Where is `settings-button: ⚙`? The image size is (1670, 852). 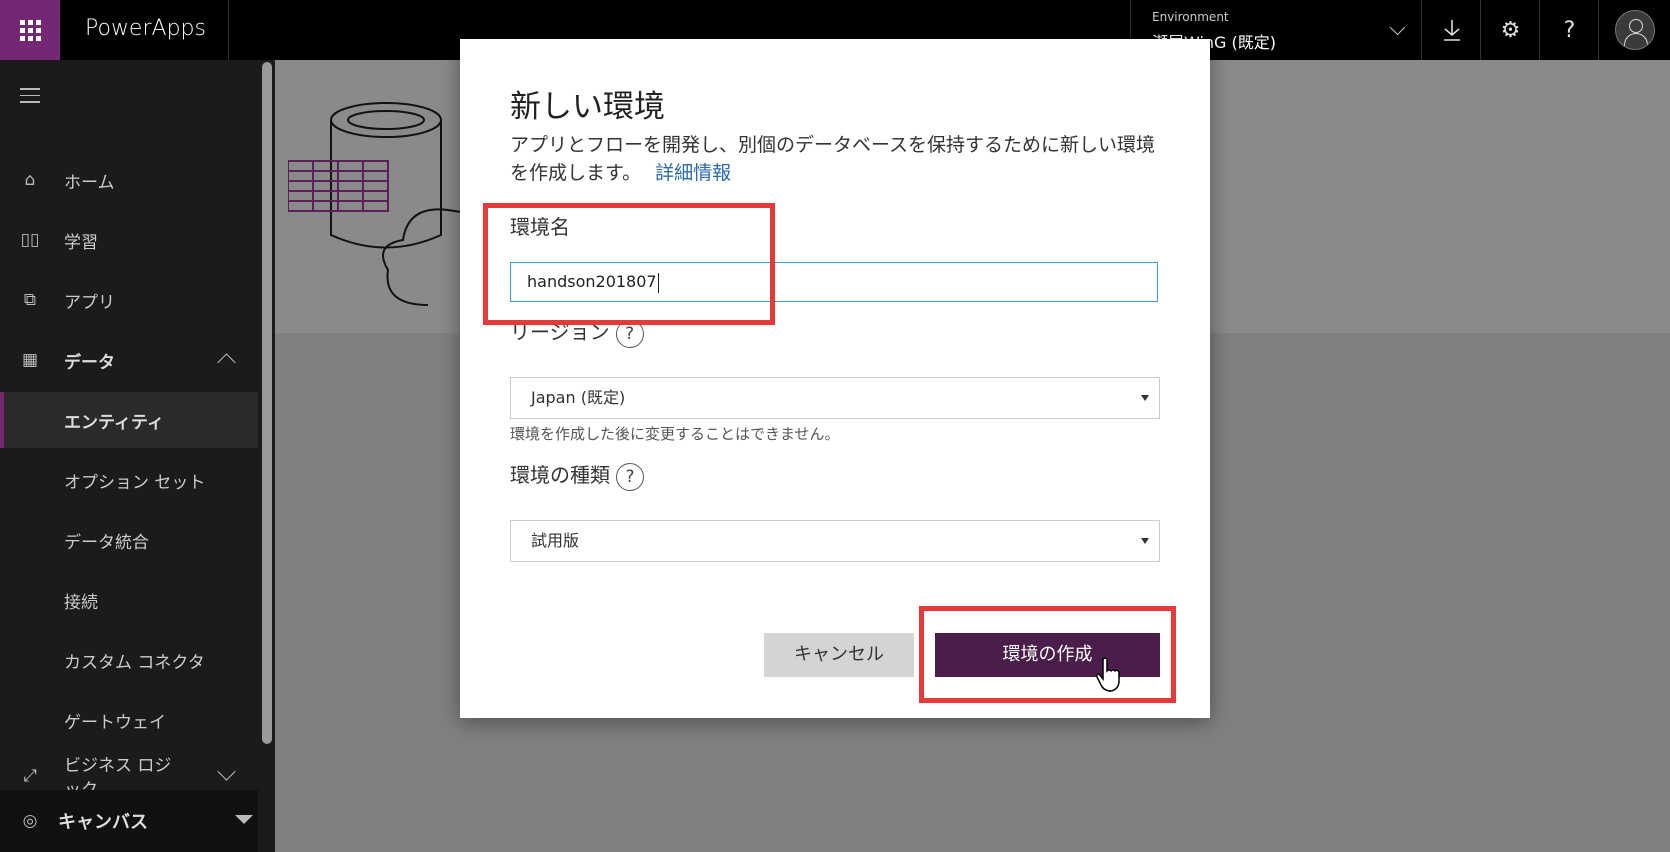
settings-button: ⚙ is located at coordinates (1510, 30).